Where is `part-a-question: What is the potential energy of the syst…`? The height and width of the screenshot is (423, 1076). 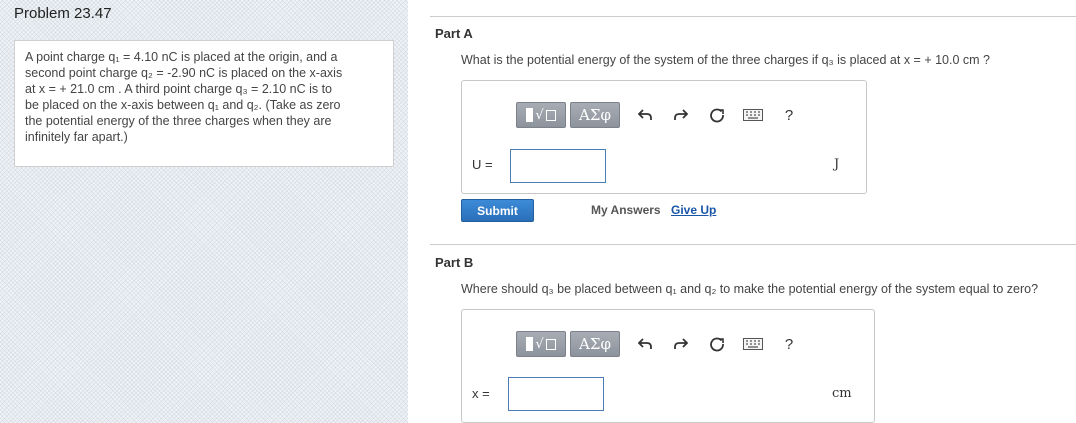
part-a-question: What is the potential energy of the syst… is located at coordinates (725, 60).